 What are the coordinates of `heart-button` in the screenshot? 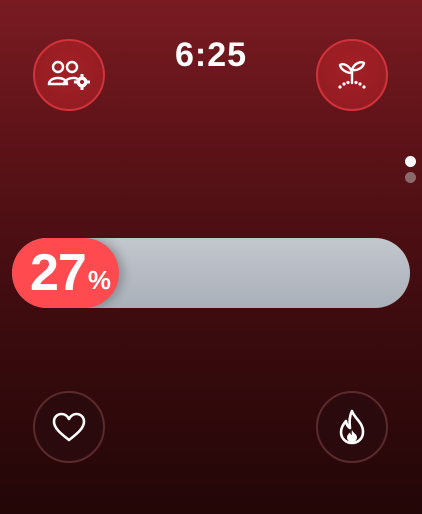 It's located at (69, 427).